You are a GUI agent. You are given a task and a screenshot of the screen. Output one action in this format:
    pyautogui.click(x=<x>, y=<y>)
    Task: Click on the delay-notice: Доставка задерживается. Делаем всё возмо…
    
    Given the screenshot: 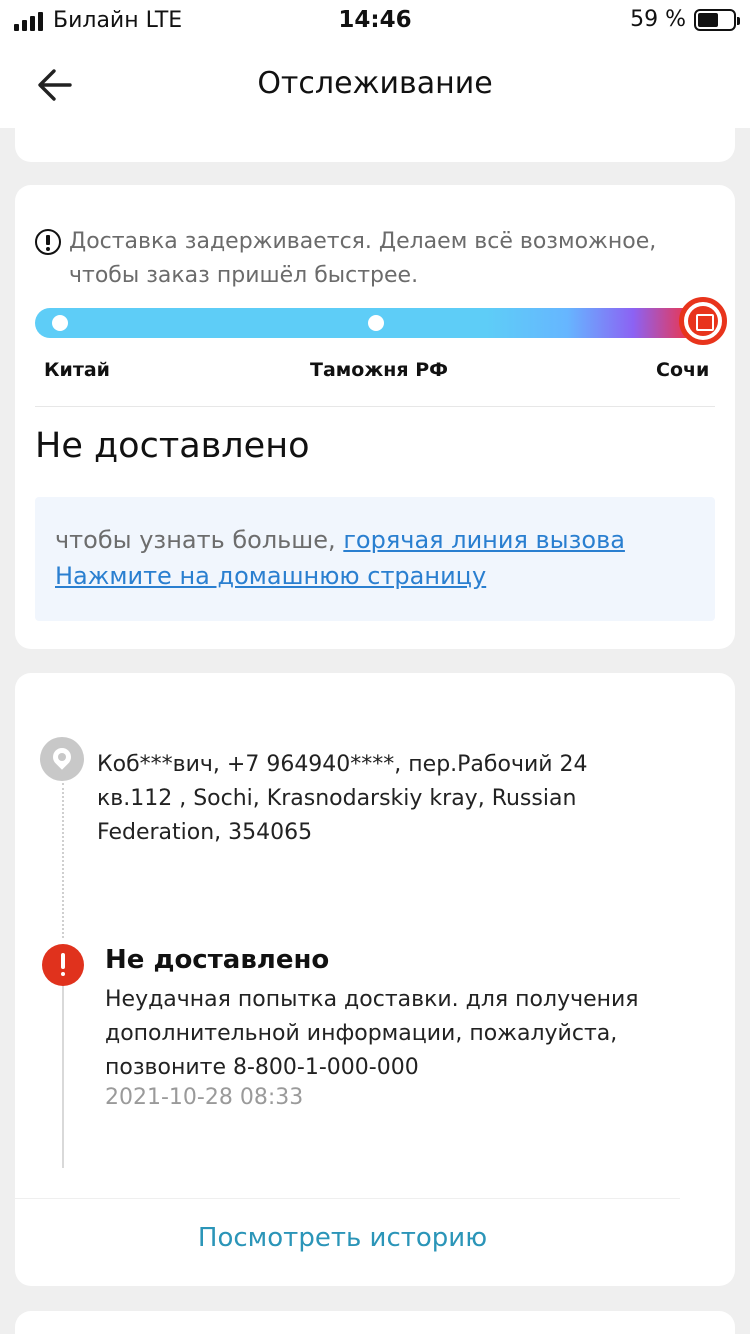 What is the action you would take?
    pyautogui.click(x=375, y=259)
    